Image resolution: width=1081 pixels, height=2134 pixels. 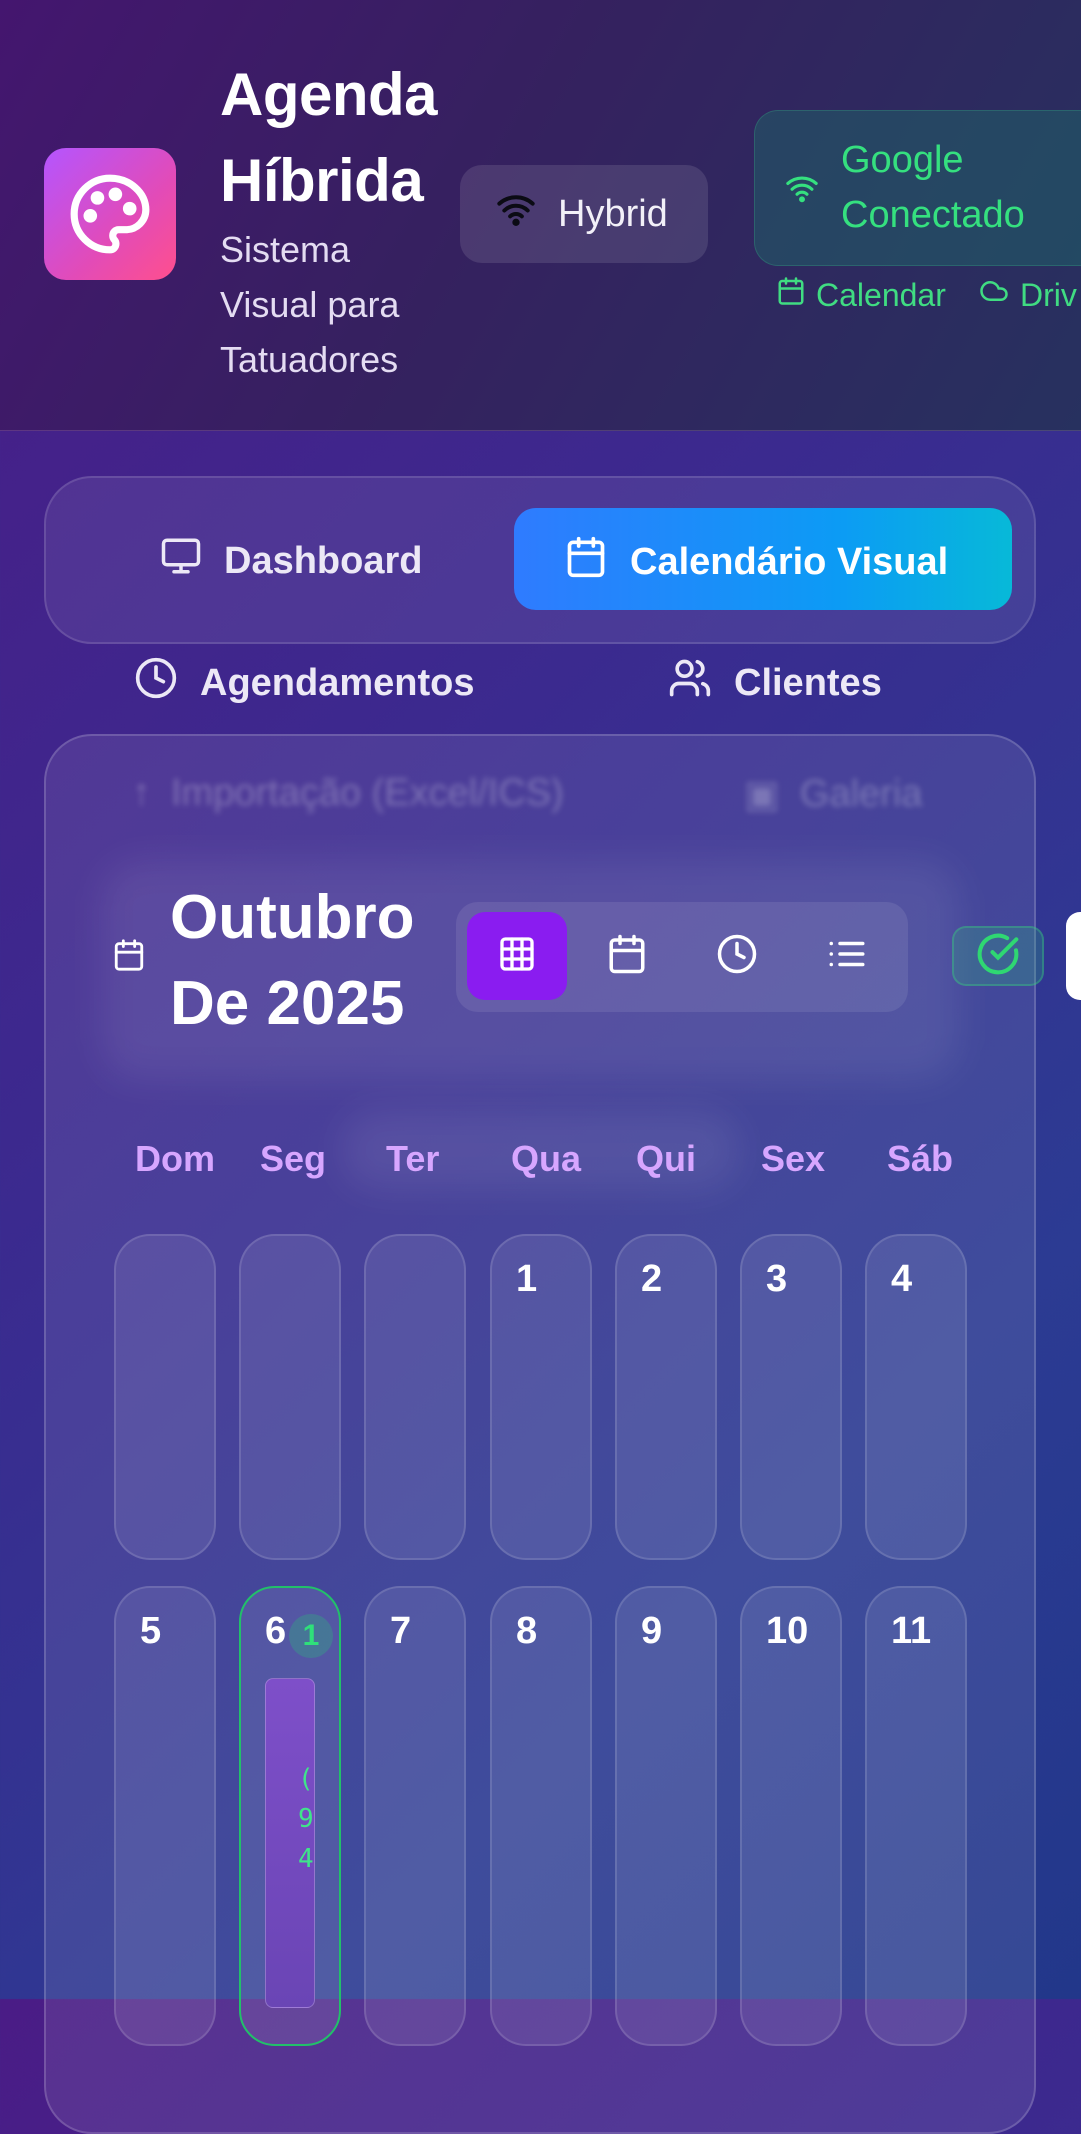 I want to click on appointment-count-badge: 1, so click(x=311, y=1636).